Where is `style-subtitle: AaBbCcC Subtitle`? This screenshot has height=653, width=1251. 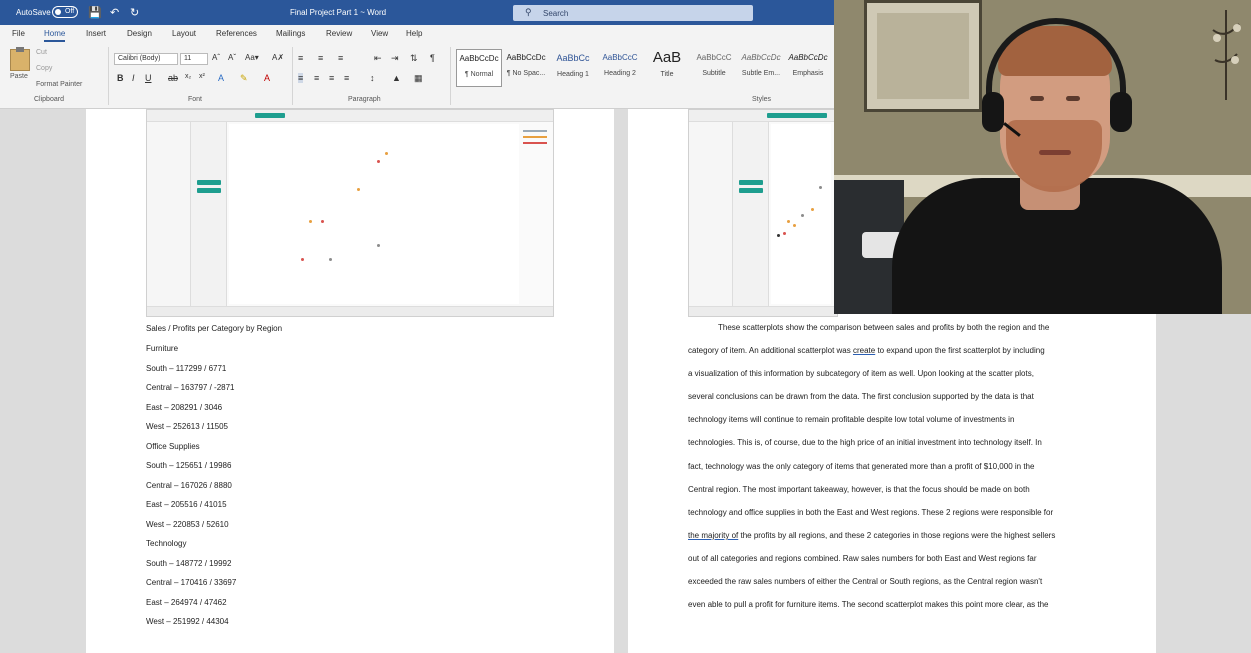 style-subtitle: AaBbCcC Subtitle is located at coordinates (714, 68).